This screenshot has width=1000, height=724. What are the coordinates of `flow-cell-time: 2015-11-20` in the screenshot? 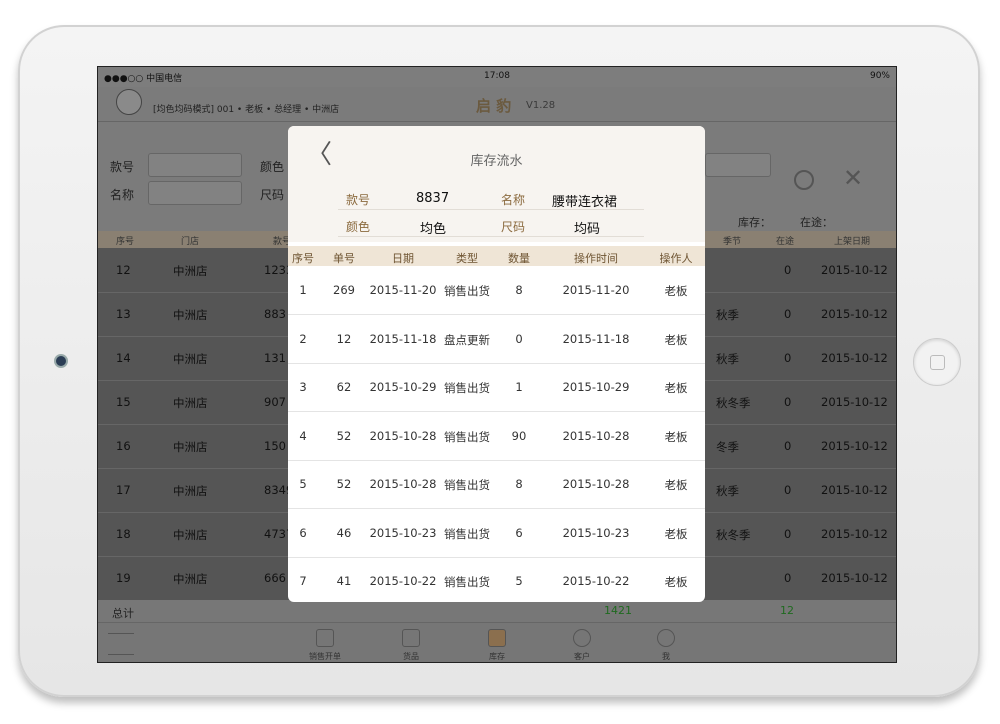 It's located at (596, 290).